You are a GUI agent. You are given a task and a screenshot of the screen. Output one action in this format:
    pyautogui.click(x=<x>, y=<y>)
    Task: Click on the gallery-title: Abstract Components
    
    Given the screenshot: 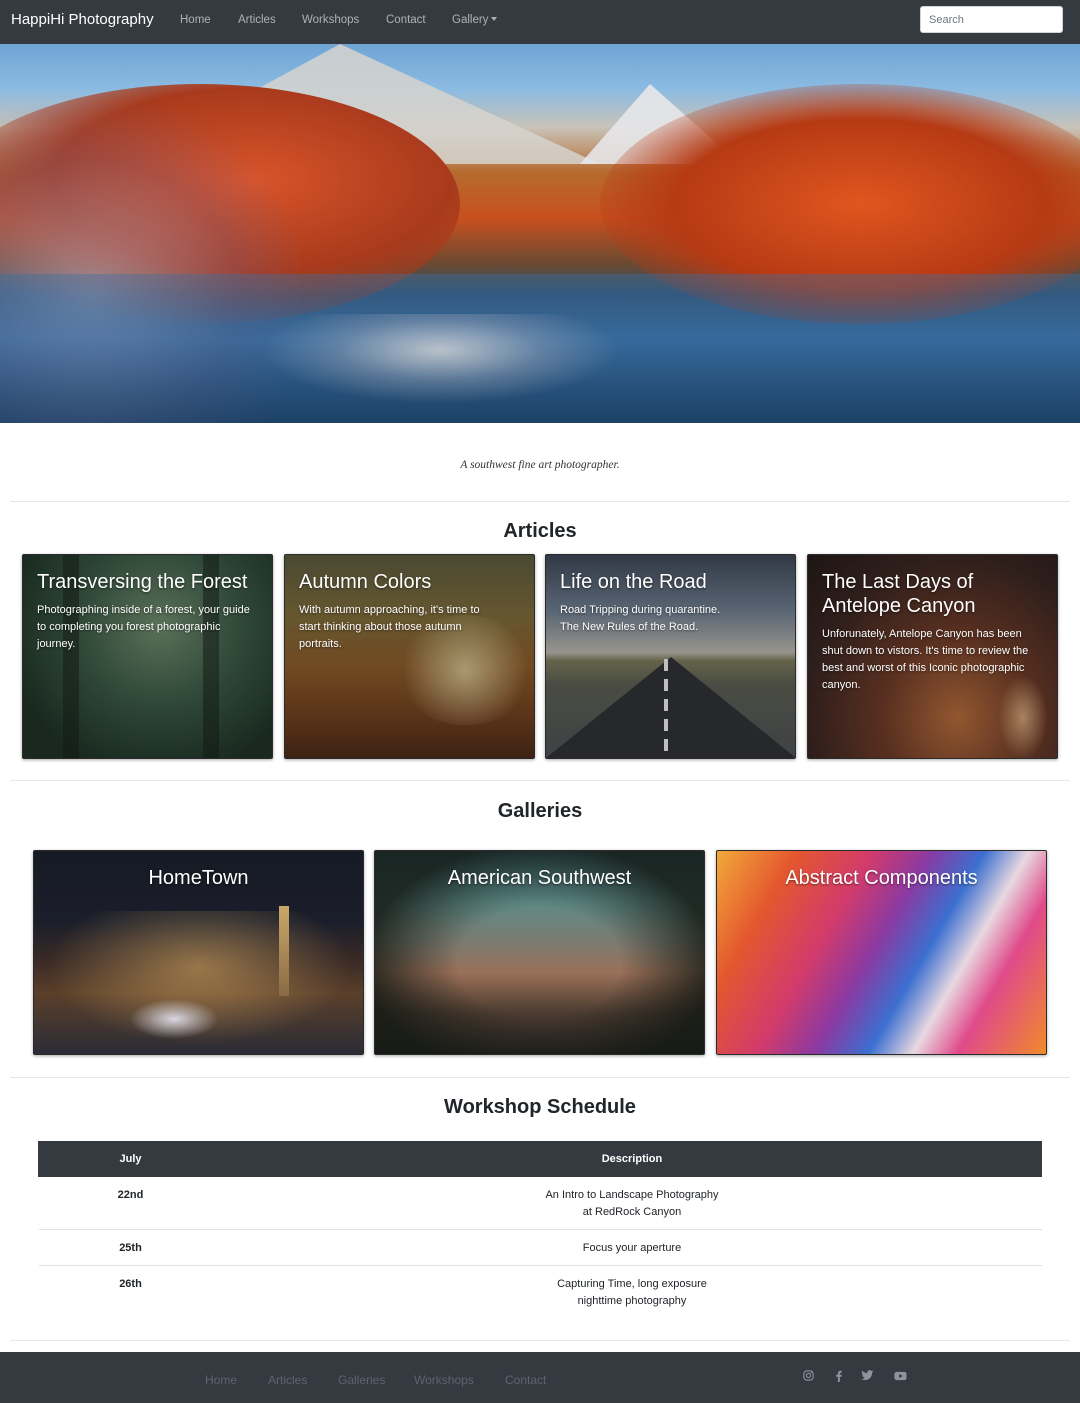 What is the action you would take?
    pyautogui.click(x=881, y=878)
    